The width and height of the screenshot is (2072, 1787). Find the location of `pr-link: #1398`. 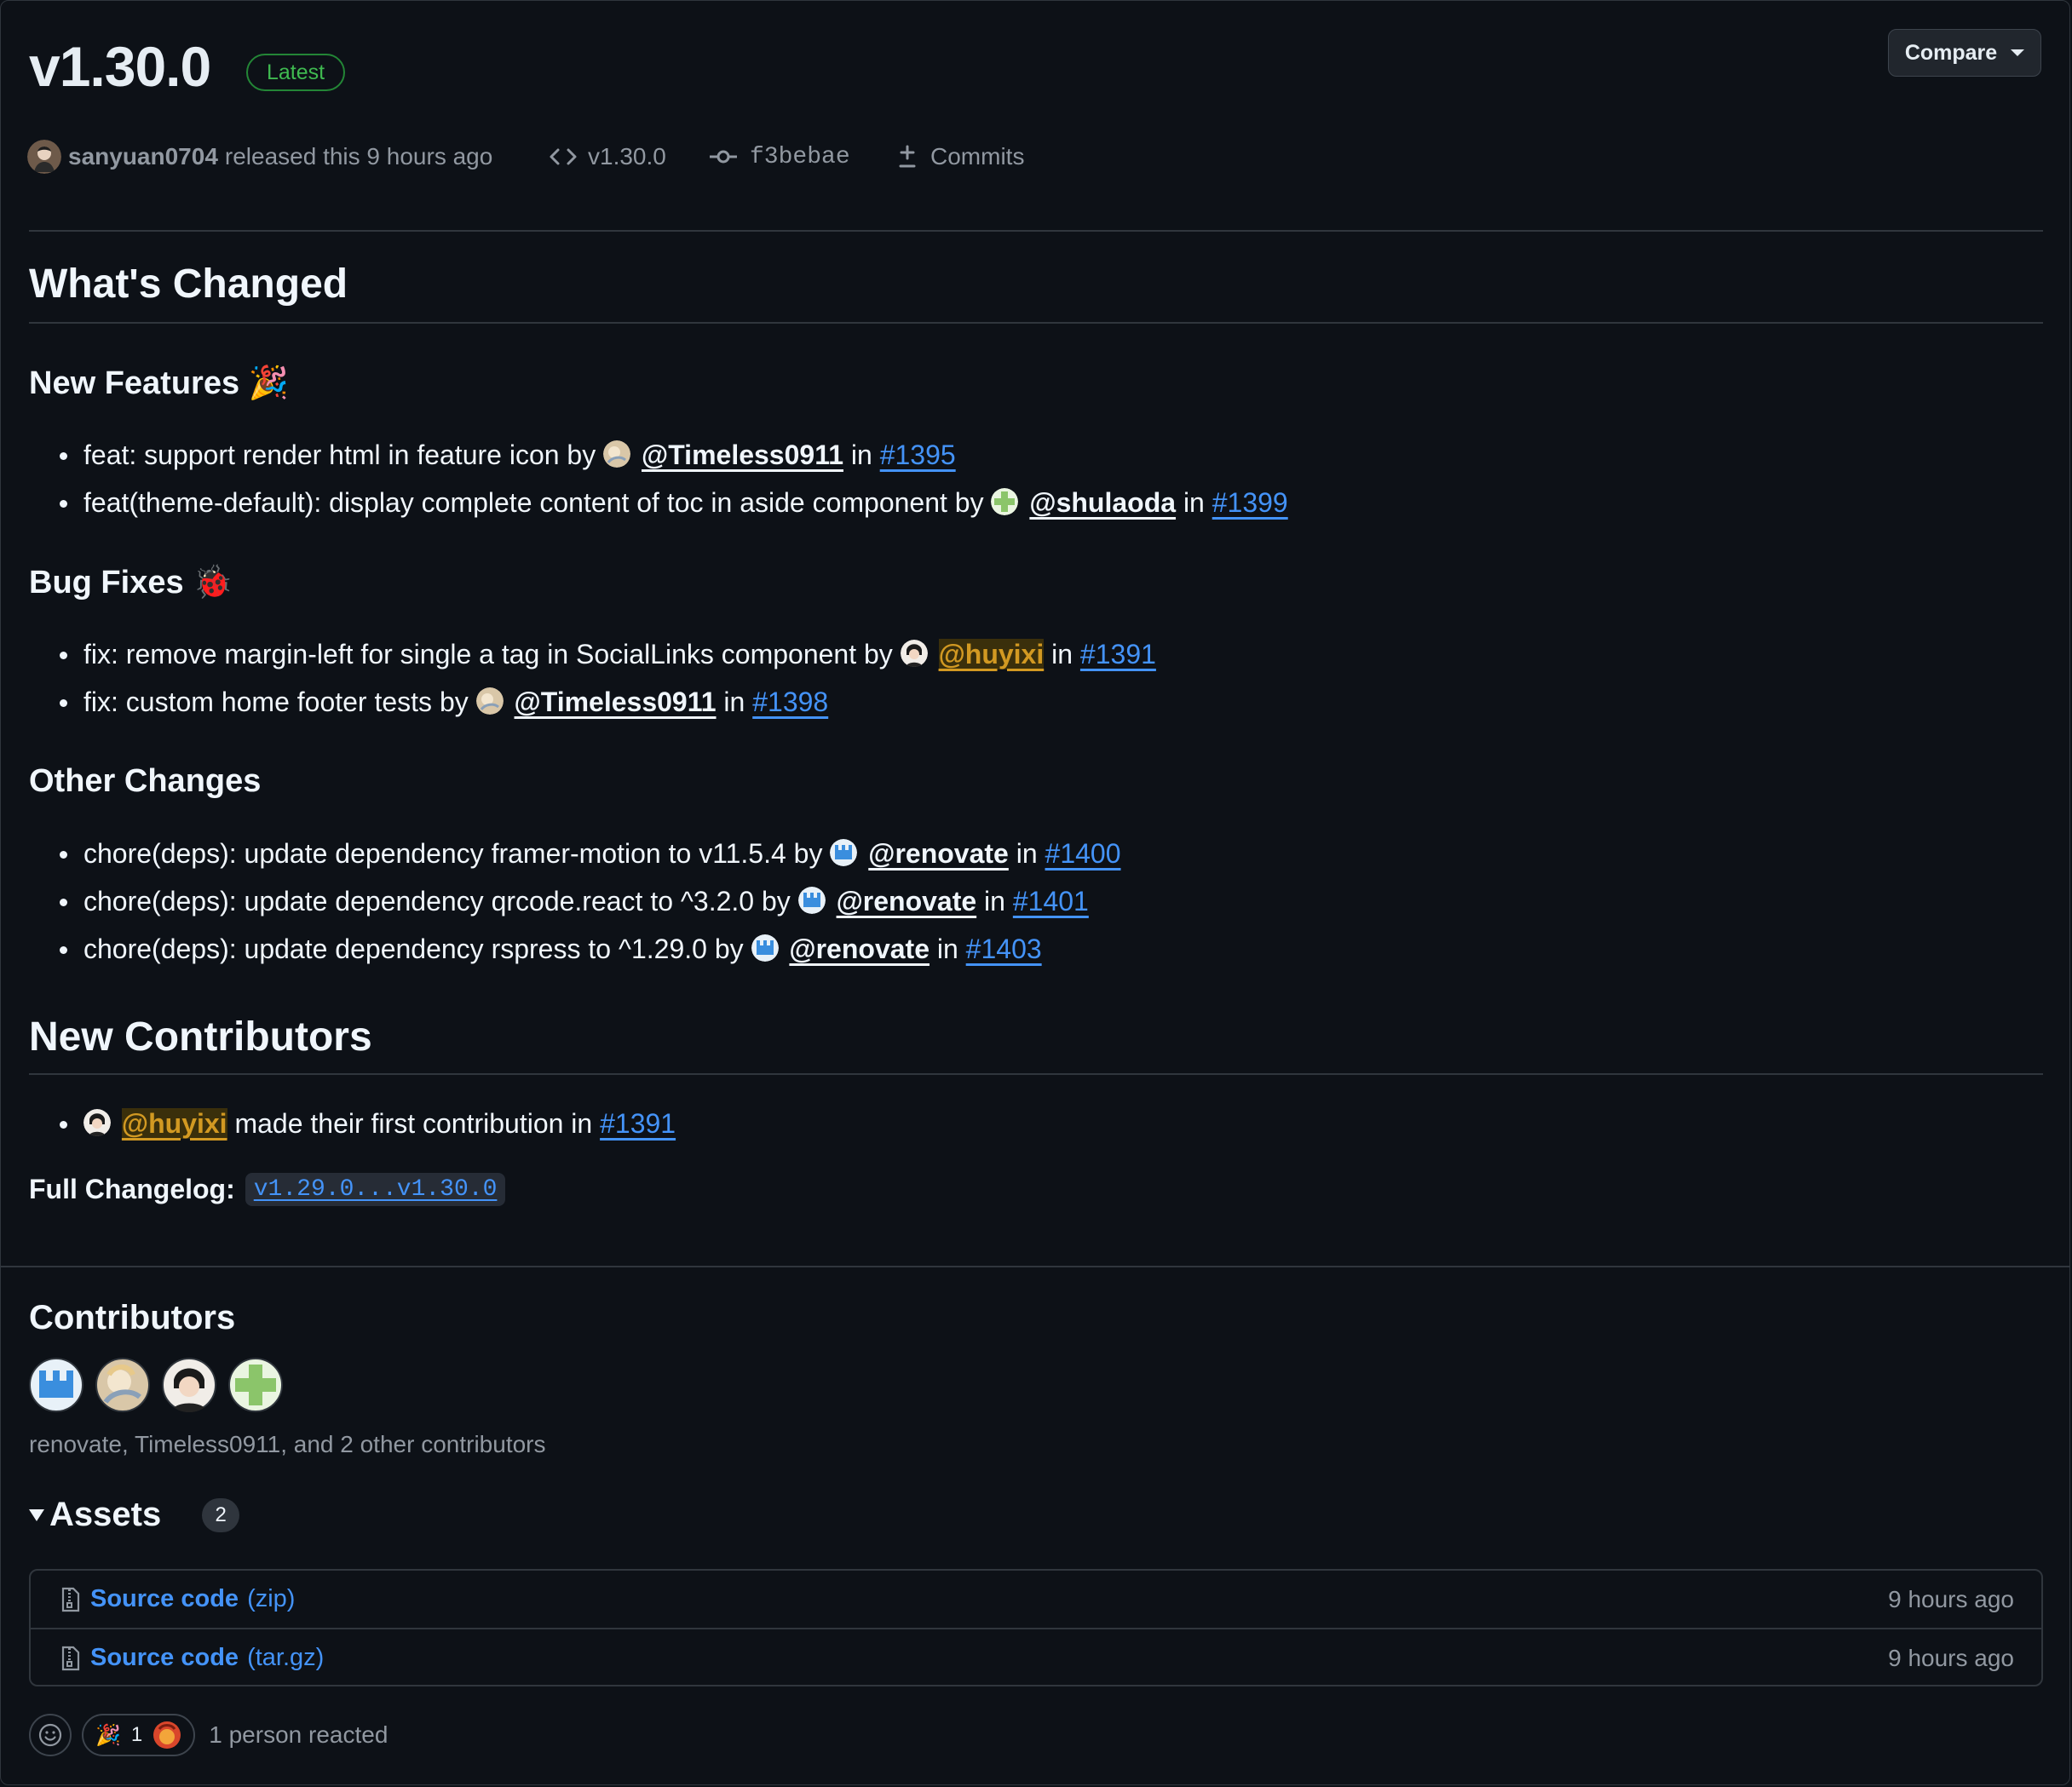

pr-link: #1398 is located at coordinates (790, 702).